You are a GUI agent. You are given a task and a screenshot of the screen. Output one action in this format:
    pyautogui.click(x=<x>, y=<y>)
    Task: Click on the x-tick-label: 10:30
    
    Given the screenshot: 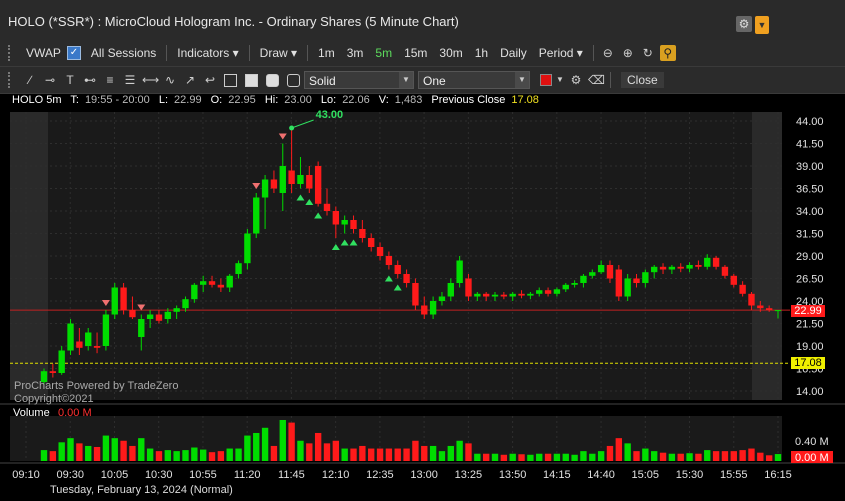 What is the action you would take?
    pyautogui.click(x=159, y=475)
    